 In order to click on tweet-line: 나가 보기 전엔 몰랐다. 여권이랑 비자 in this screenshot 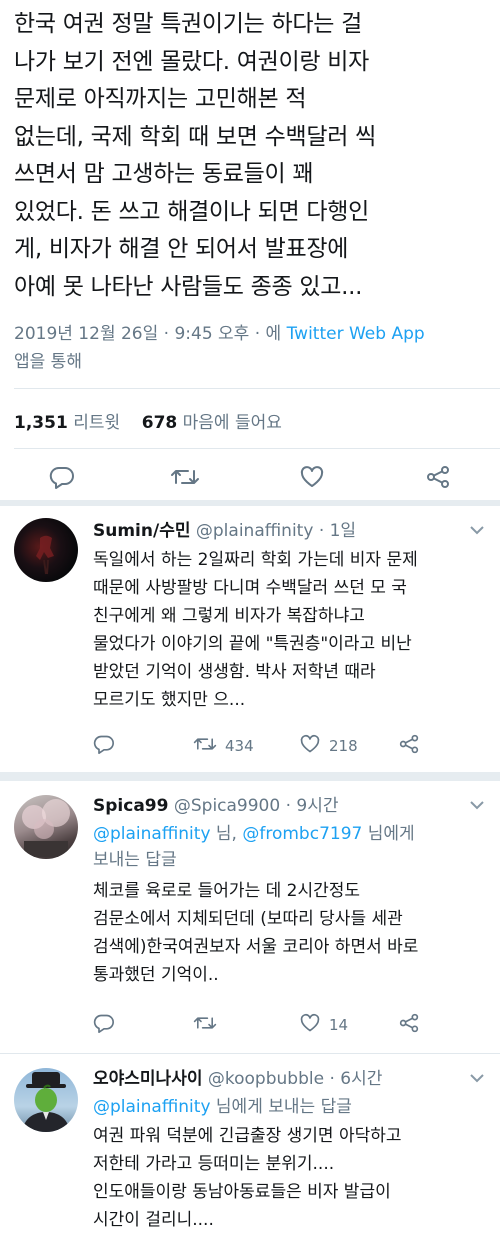, I will do `click(191, 61)`.